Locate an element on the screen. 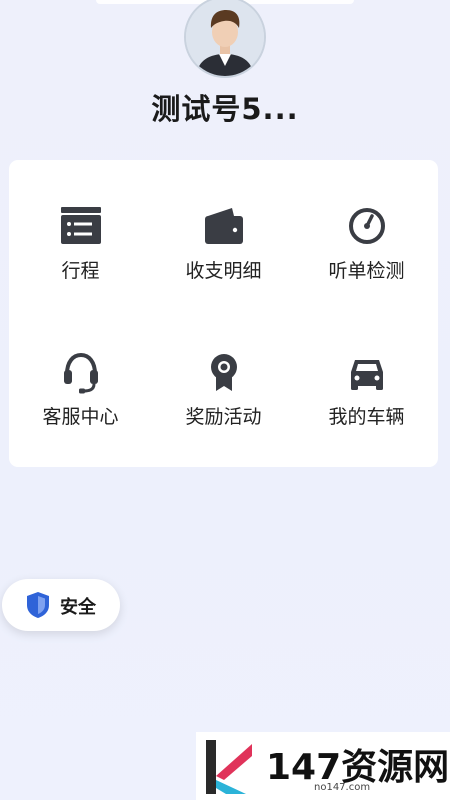 The image size is (450, 800). menu-item-customer-service: 客服中心 is located at coordinates (80, 381).